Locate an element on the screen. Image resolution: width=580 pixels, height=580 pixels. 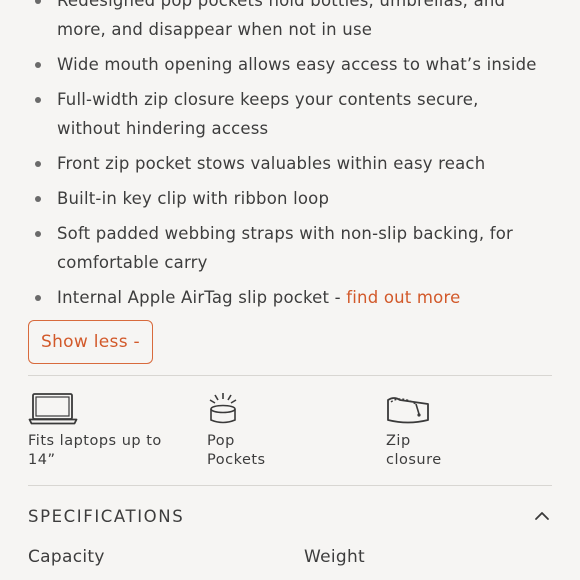
feature-text: without hindering access is located at coordinates (163, 128).